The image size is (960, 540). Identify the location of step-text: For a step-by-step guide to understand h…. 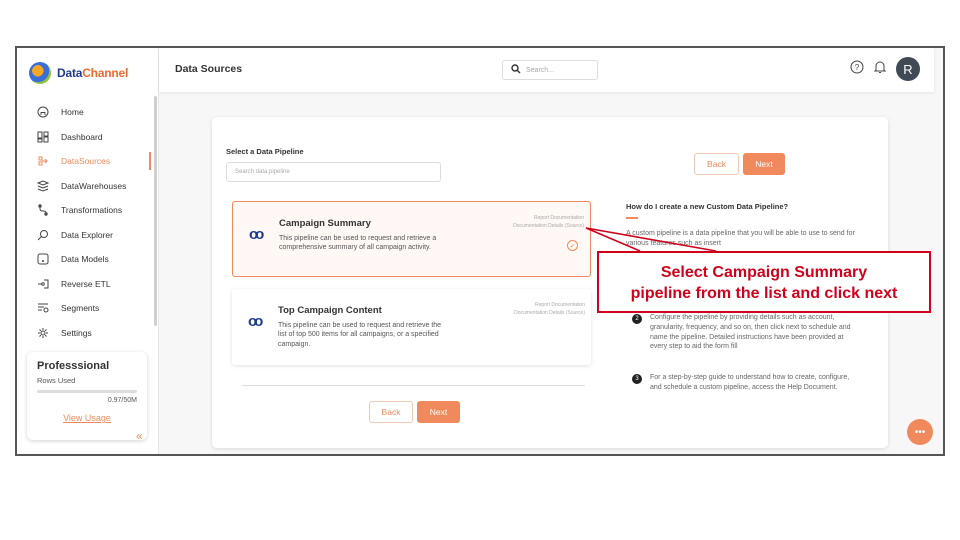
(750, 382).